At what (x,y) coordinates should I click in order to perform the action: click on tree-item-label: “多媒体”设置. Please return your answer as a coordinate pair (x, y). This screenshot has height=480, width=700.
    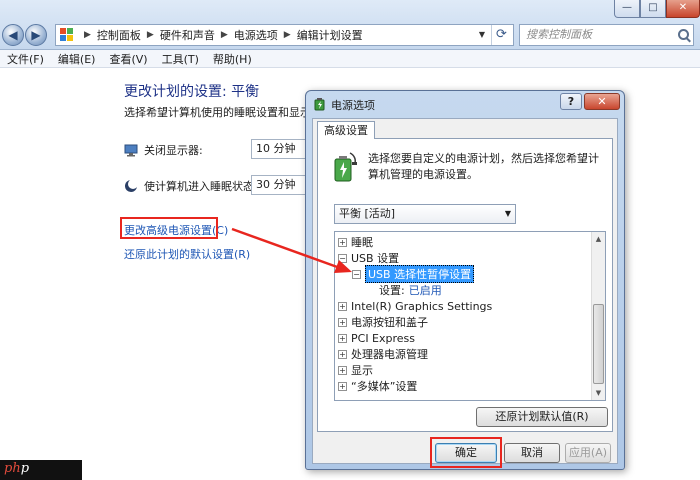
    Looking at the image, I should click on (384, 386).